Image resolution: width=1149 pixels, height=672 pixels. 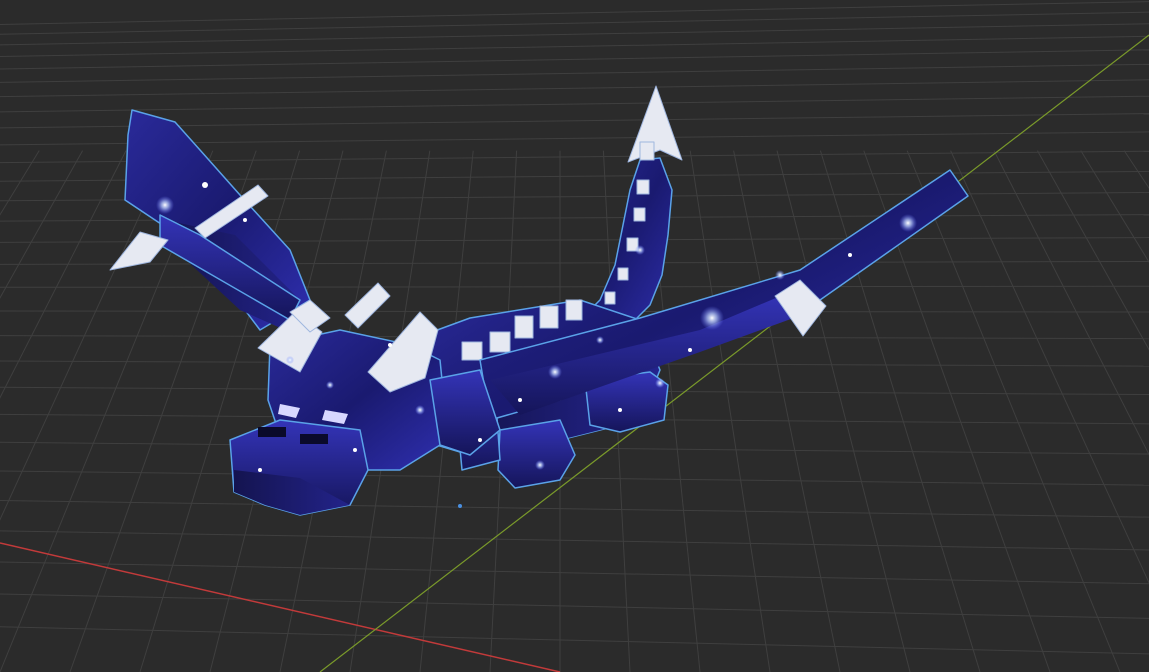 What do you see at coordinates (272, 432) in the screenshot?
I see `left-nostril` at bounding box center [272, 432].